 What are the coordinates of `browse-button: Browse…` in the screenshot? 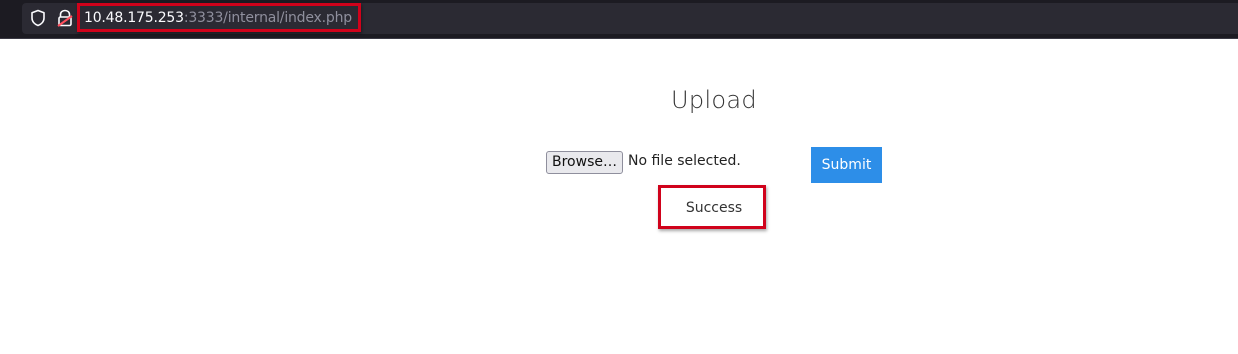 It's located at (584, 162).